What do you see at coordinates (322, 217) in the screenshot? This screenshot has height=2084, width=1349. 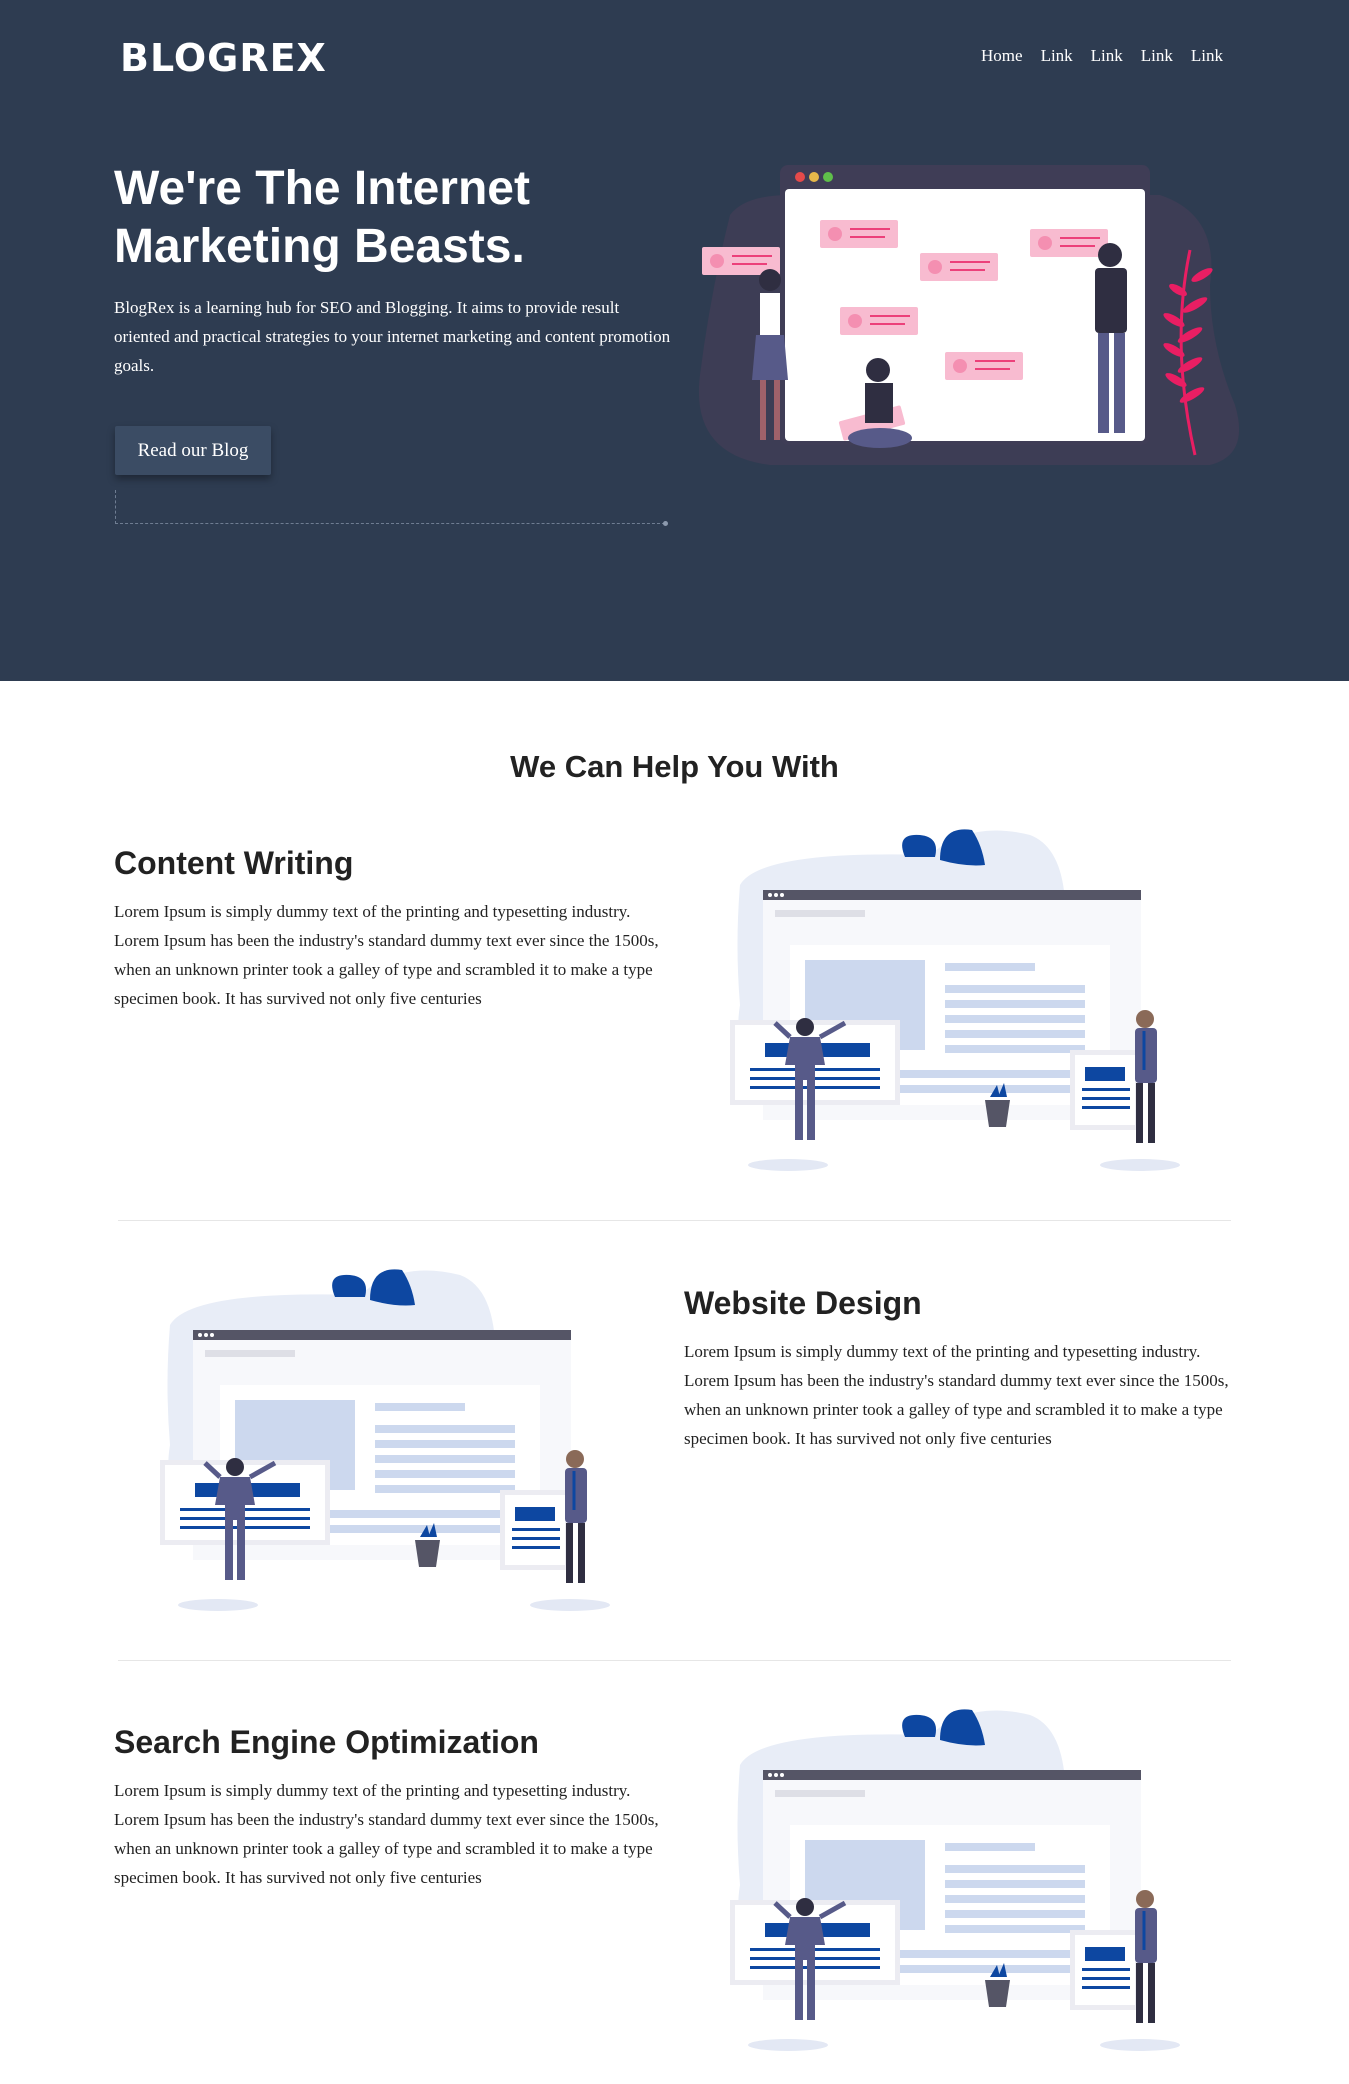 I see `hero-title: We're The Internet Marketing Beasts.` at bounding box center [322, 217].